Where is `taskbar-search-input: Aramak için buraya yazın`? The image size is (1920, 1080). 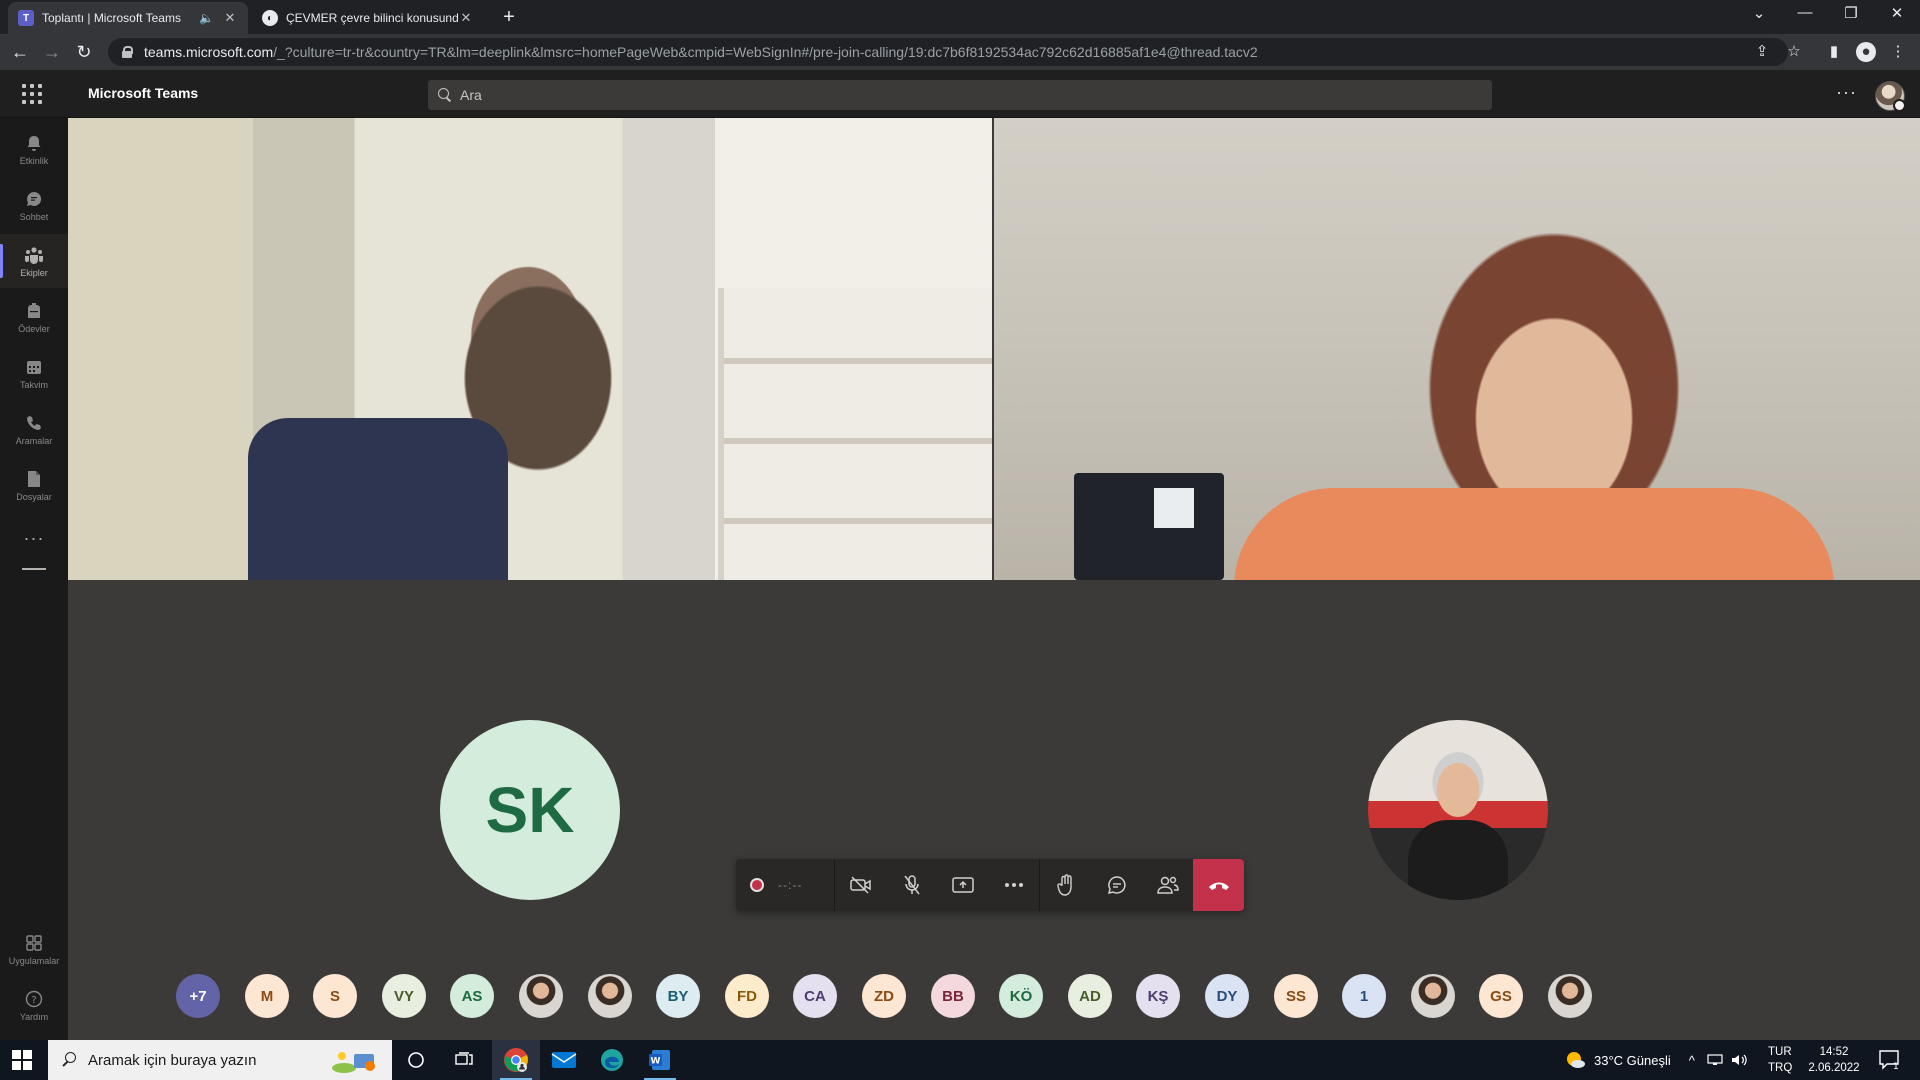
taskbar-search-input: Aramak için buraya yazın is located at coordinates (220, 1060).